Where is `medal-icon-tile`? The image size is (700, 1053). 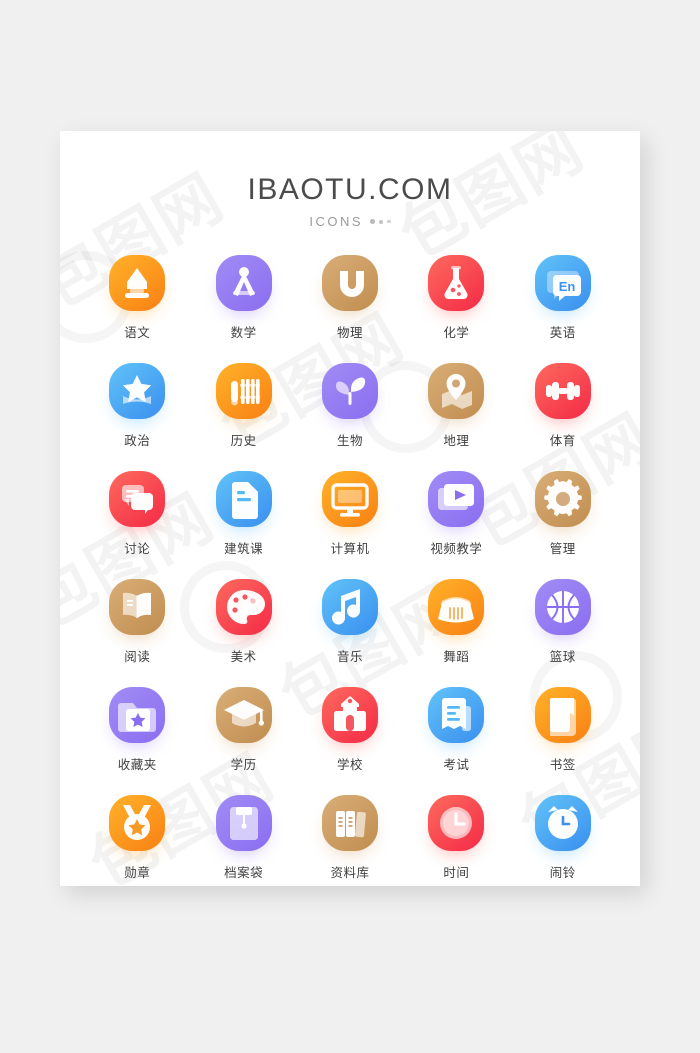
medal-icon-tile is located at coordinates (137, 823).